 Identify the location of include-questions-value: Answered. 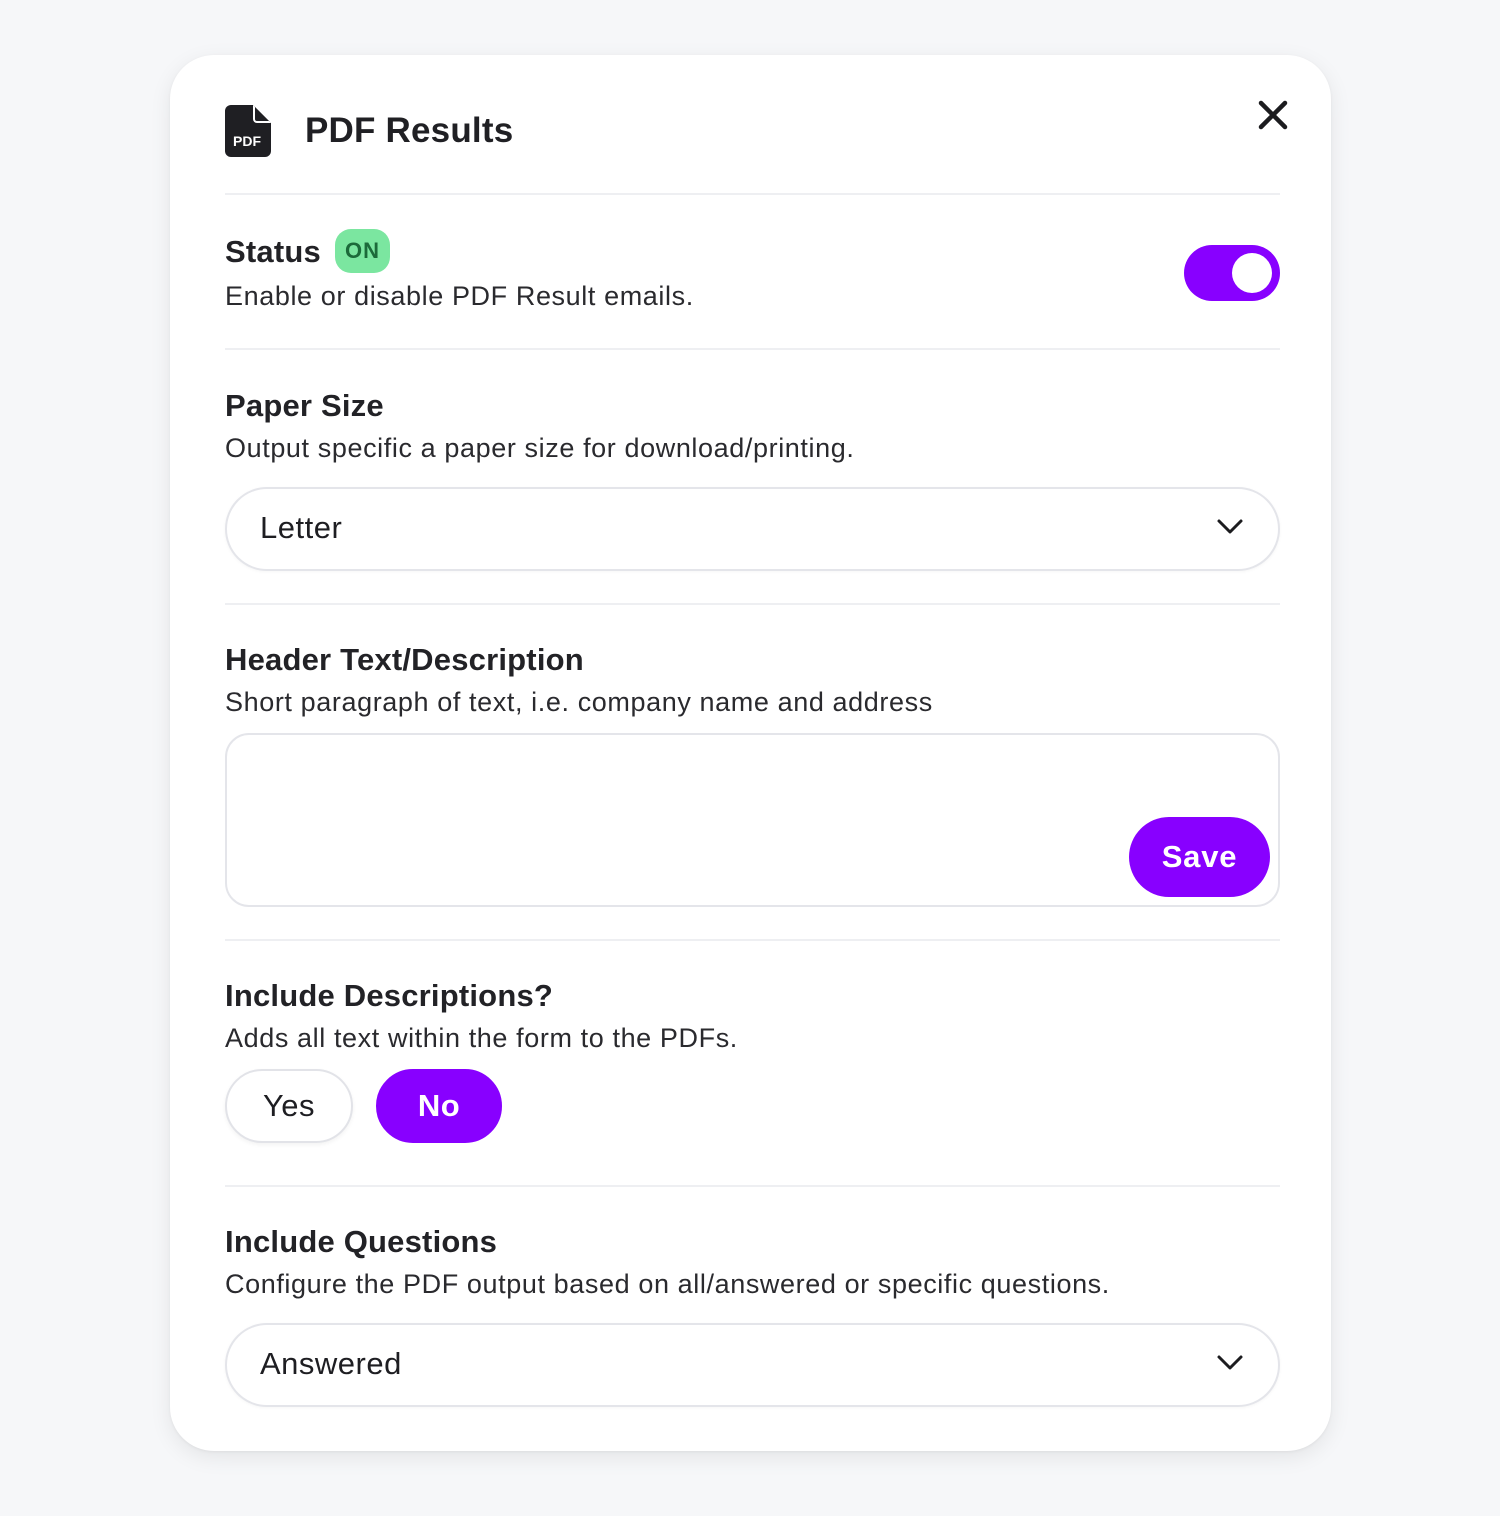
(331, 1363).